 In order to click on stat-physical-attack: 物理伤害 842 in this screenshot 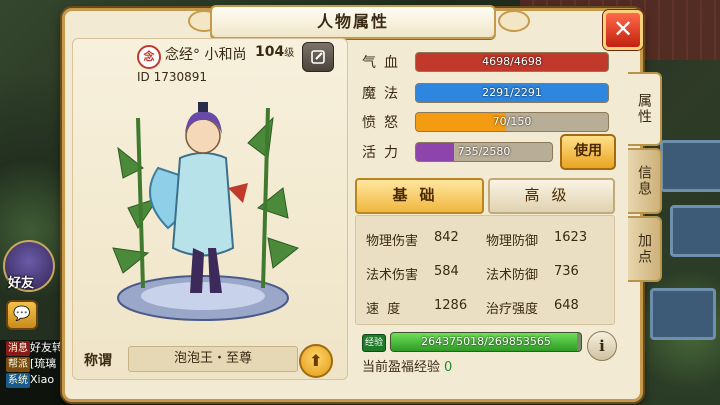, I will do `click(412, 239)`.